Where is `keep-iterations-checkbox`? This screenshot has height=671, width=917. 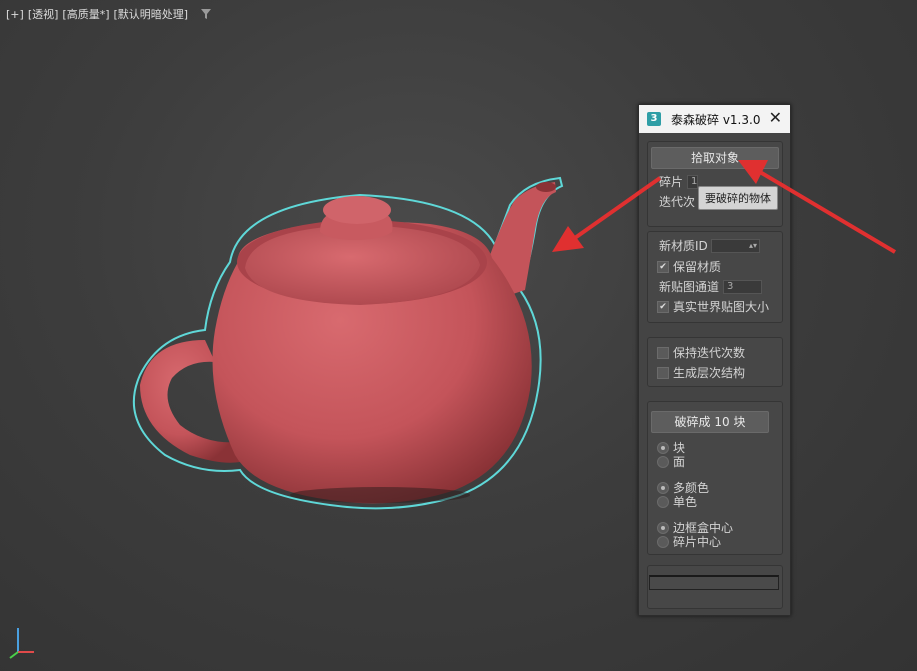 keep-iterations-checkbox is located at coordinates (663, 353).